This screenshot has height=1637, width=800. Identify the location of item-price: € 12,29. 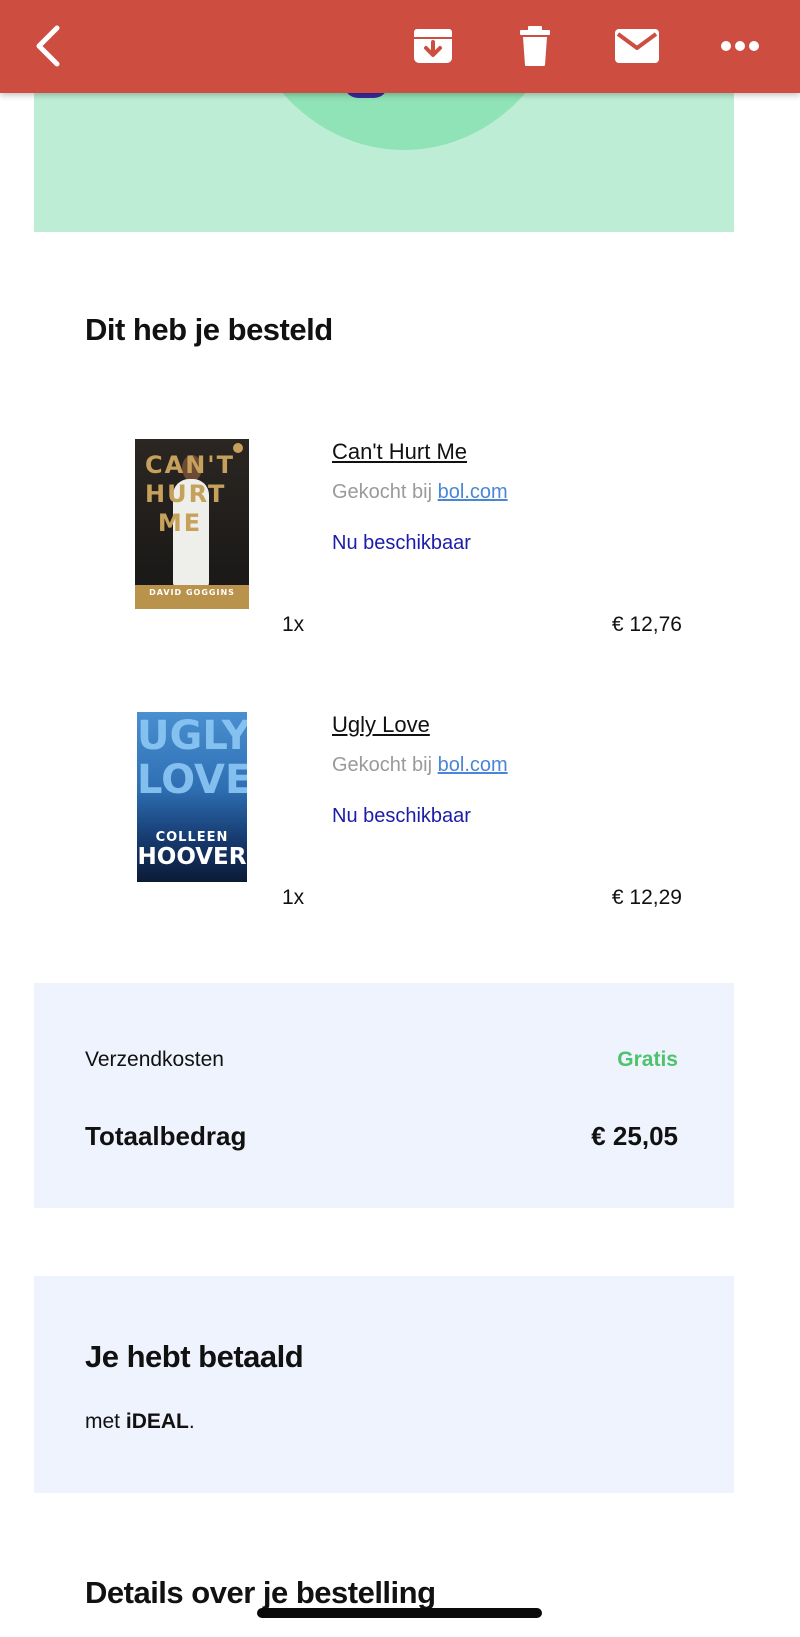
(646, 897).